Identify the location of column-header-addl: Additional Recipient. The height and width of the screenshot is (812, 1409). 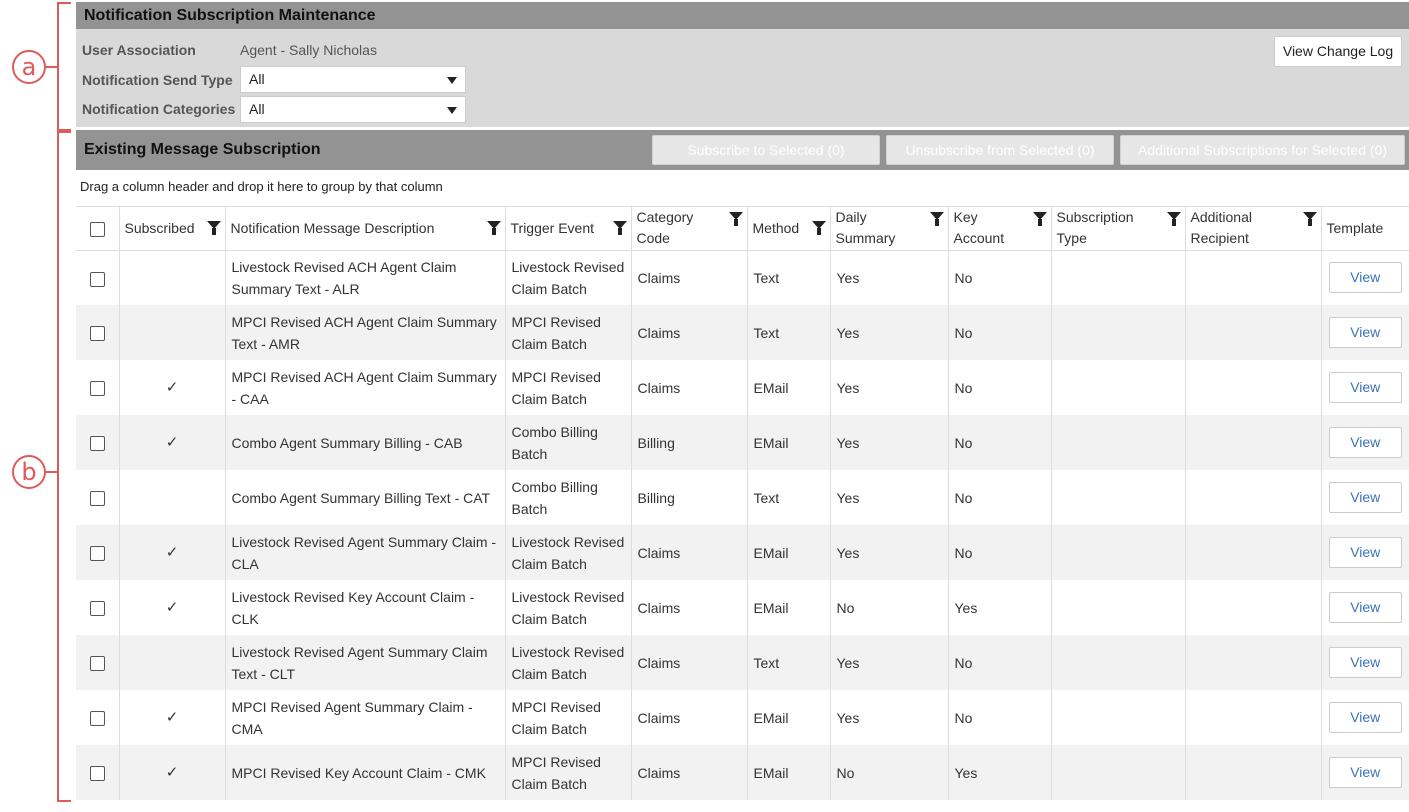
(1252, 229).